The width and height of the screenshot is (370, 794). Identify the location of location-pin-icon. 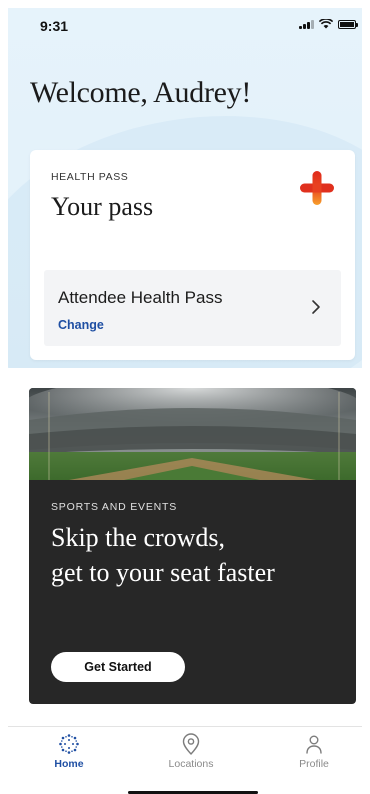
(191, 744).